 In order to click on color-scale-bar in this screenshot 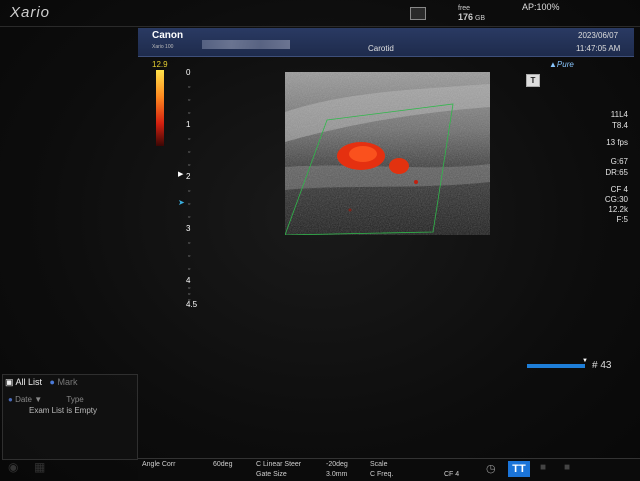, I will do `click(160, 108)`.